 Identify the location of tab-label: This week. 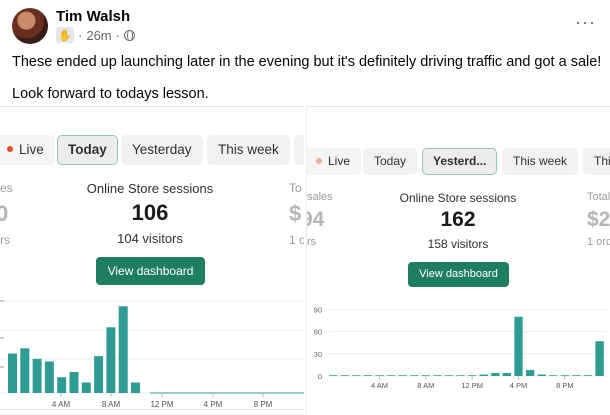
(540, 161).